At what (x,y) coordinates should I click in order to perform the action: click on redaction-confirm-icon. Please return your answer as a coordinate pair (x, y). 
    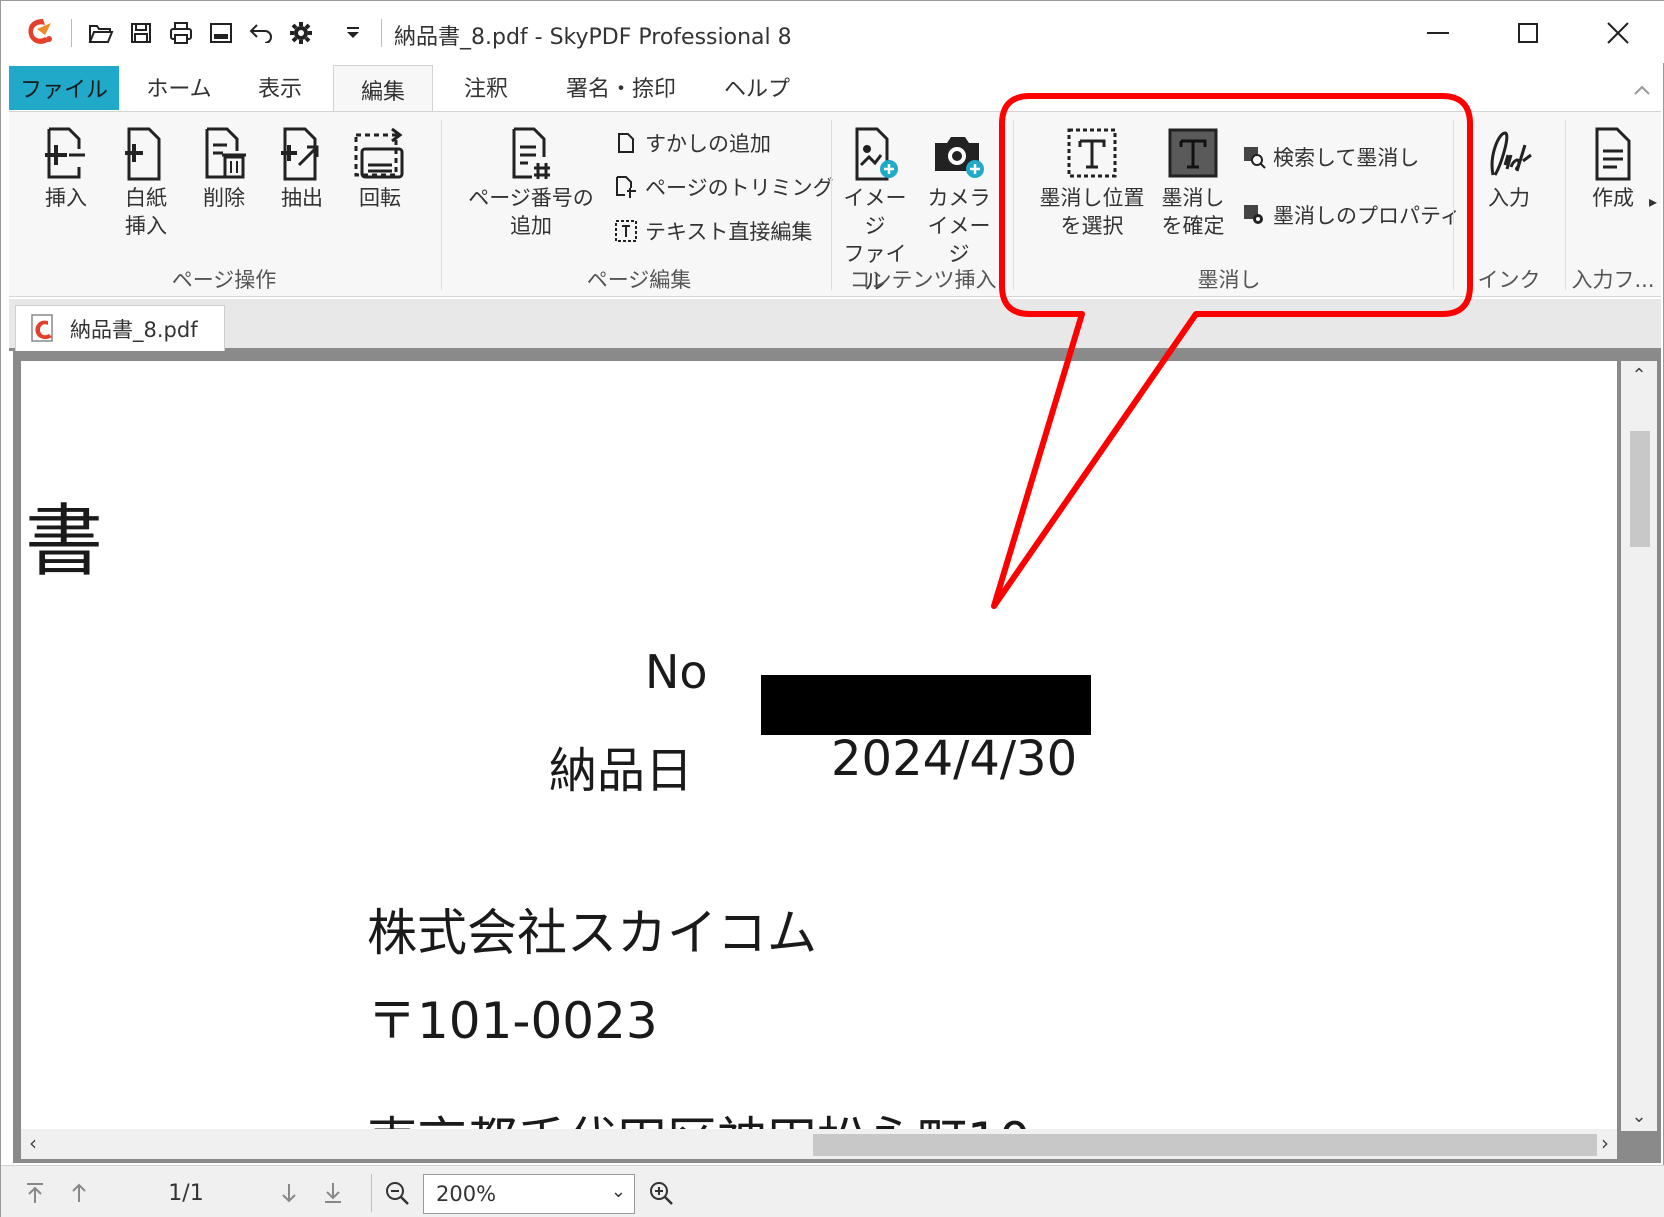
    Looking at the image, I should click on (1193, 153).